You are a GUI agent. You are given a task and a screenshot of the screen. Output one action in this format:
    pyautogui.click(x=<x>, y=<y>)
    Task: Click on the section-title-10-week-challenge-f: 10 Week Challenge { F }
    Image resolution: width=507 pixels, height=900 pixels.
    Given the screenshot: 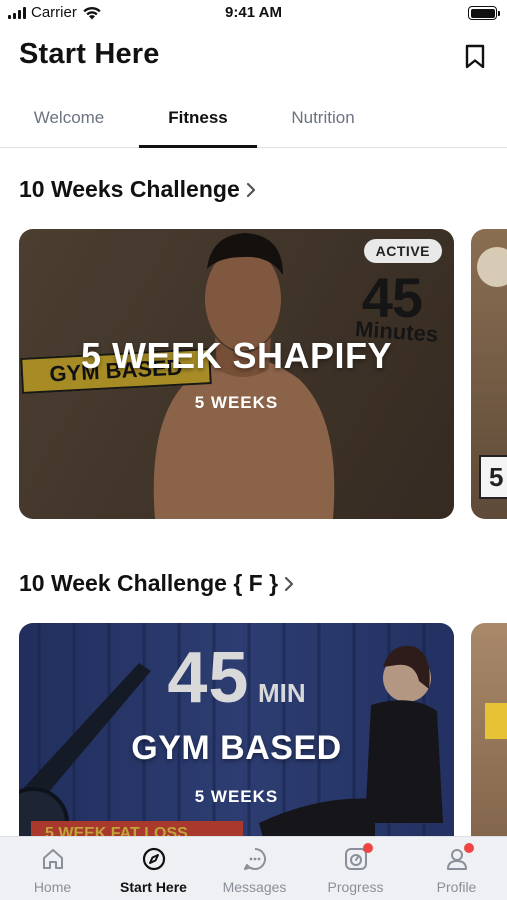 What is the action you would take?
    pyautogui.click(x=156, y=583)
    